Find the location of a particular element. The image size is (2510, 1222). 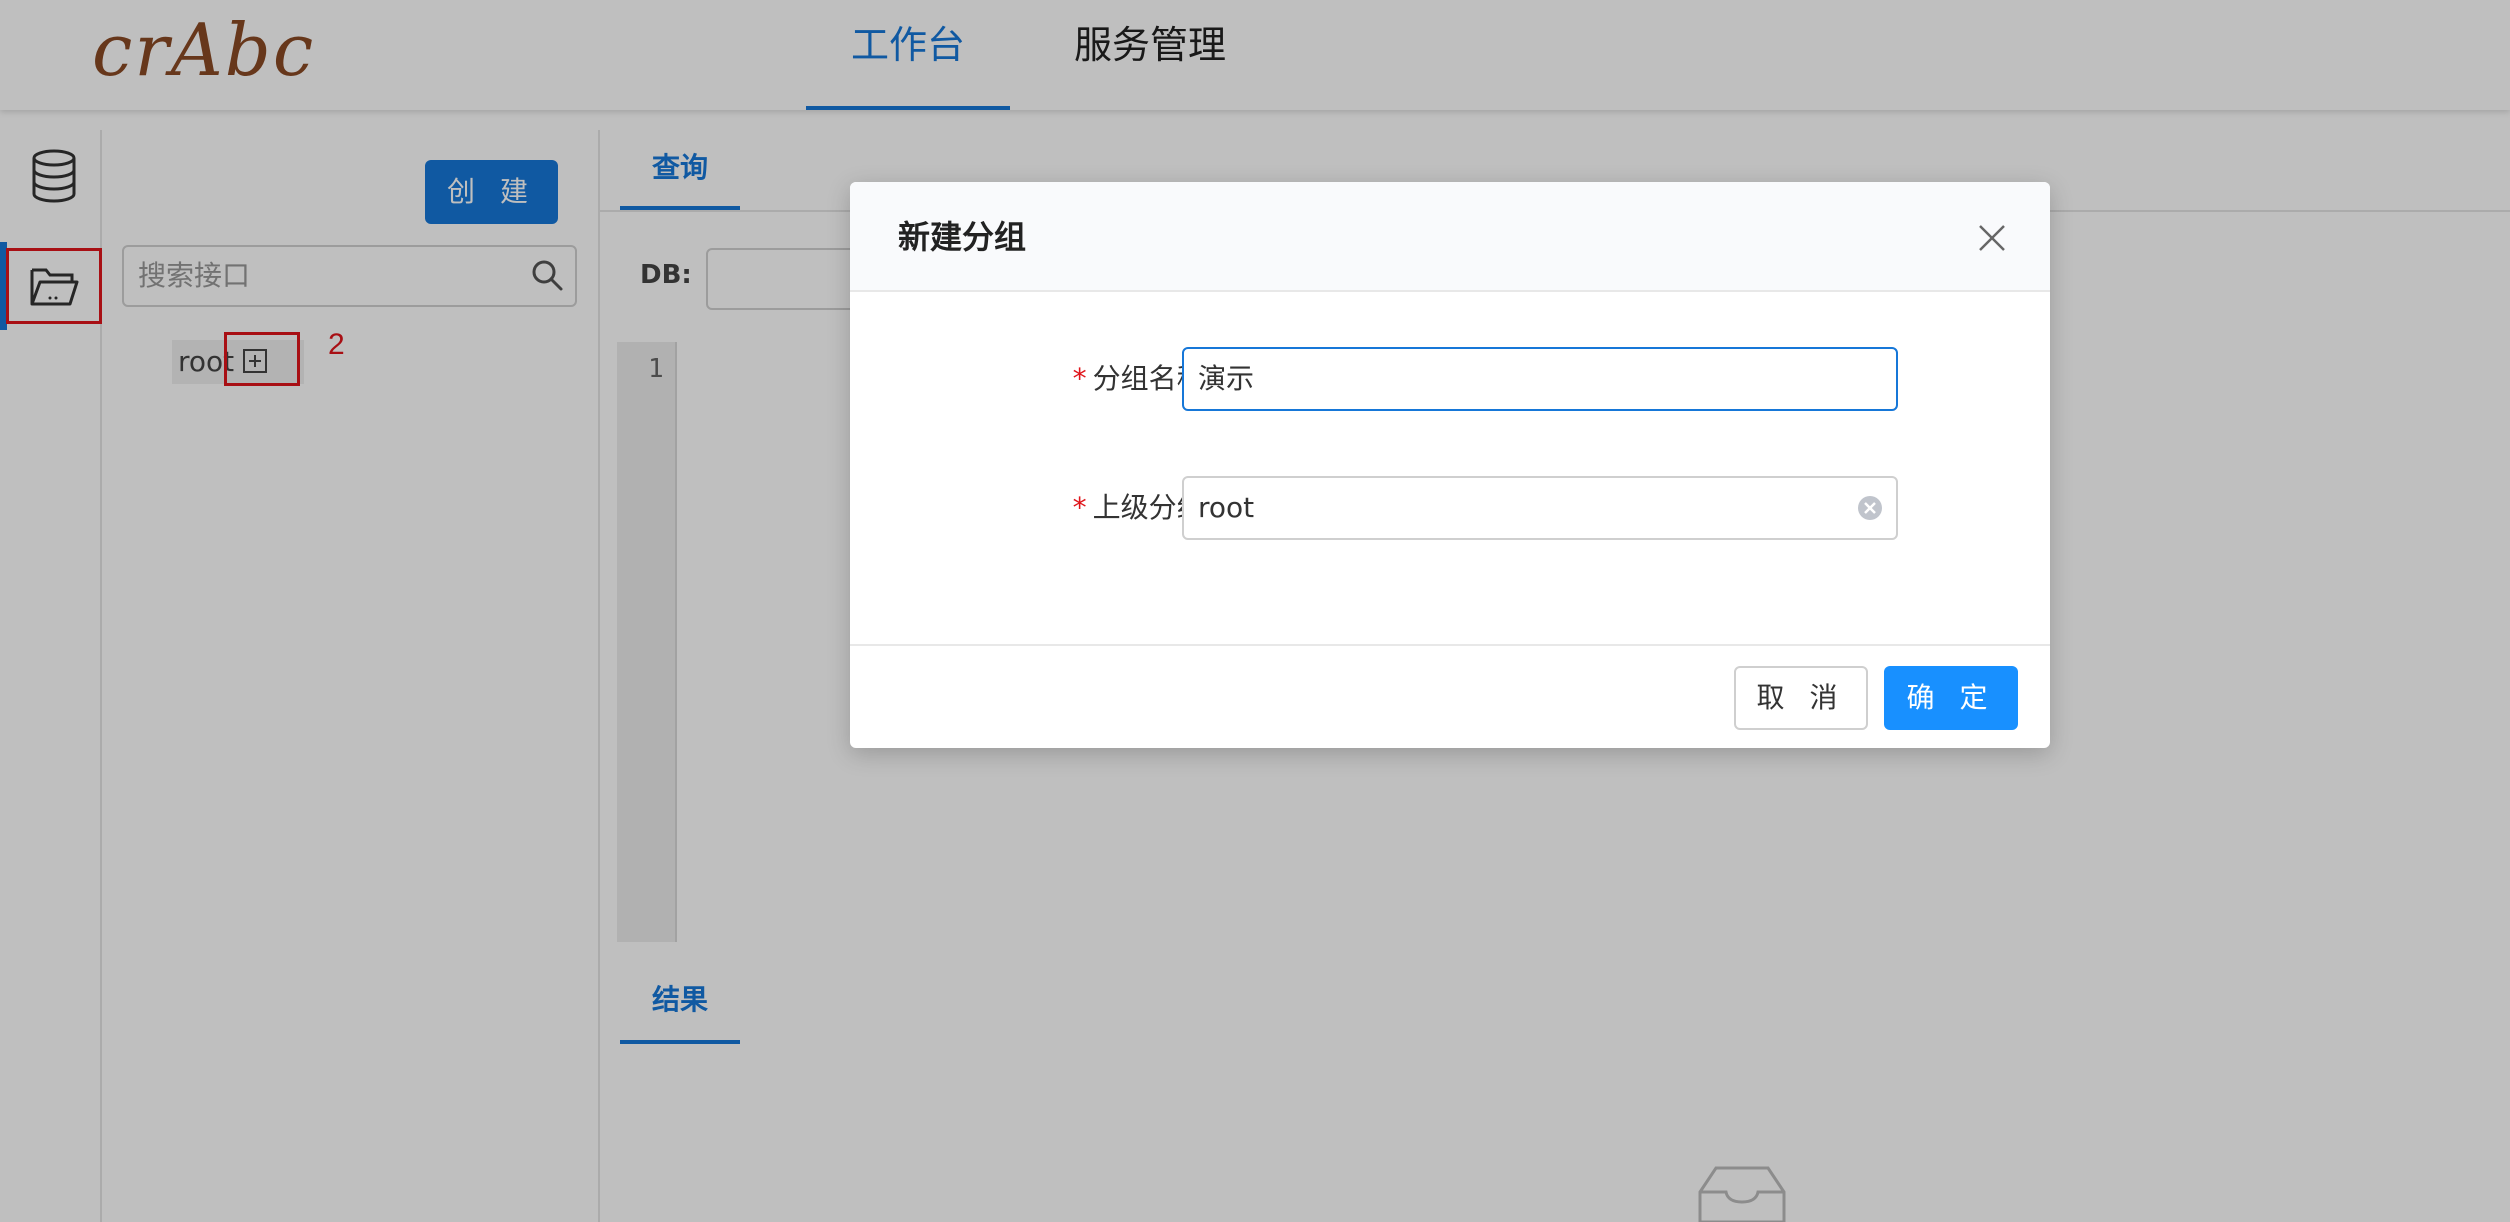

dialog-title: 新建分组 is located at coordinates (962, 237).